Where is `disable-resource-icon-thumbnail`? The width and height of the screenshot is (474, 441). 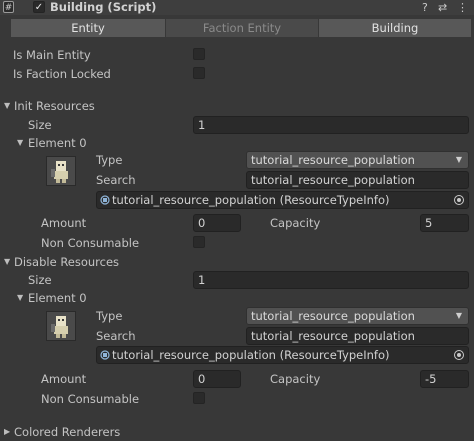
disable-resource-icon-thumbnail is located at coordinates (61, 326).